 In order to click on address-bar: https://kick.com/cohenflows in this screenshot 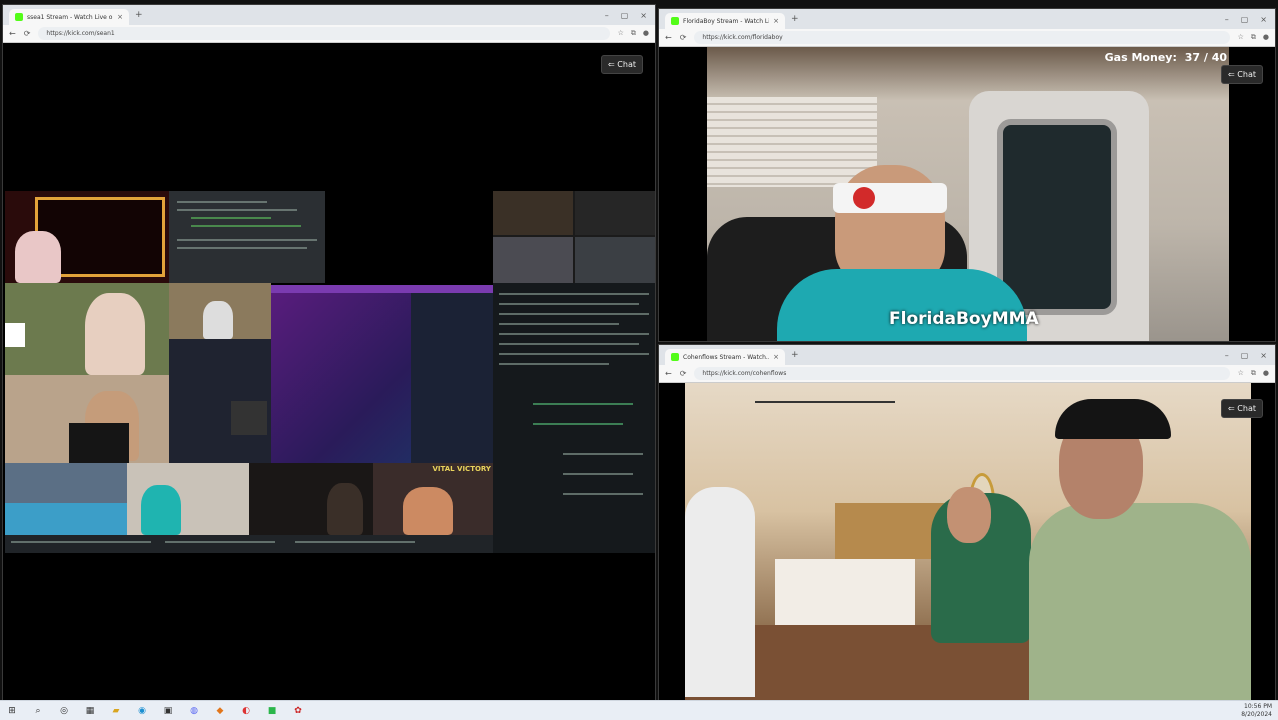, I will do `click(962, 373)`.